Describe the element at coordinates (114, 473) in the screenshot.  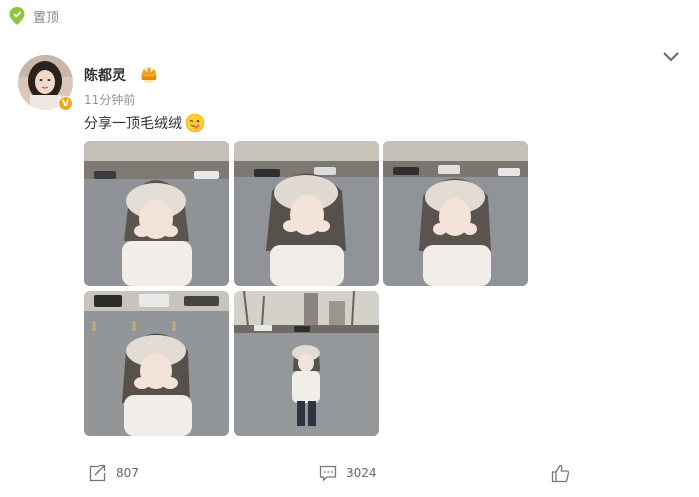
I see `repost-button: 807` at that location.